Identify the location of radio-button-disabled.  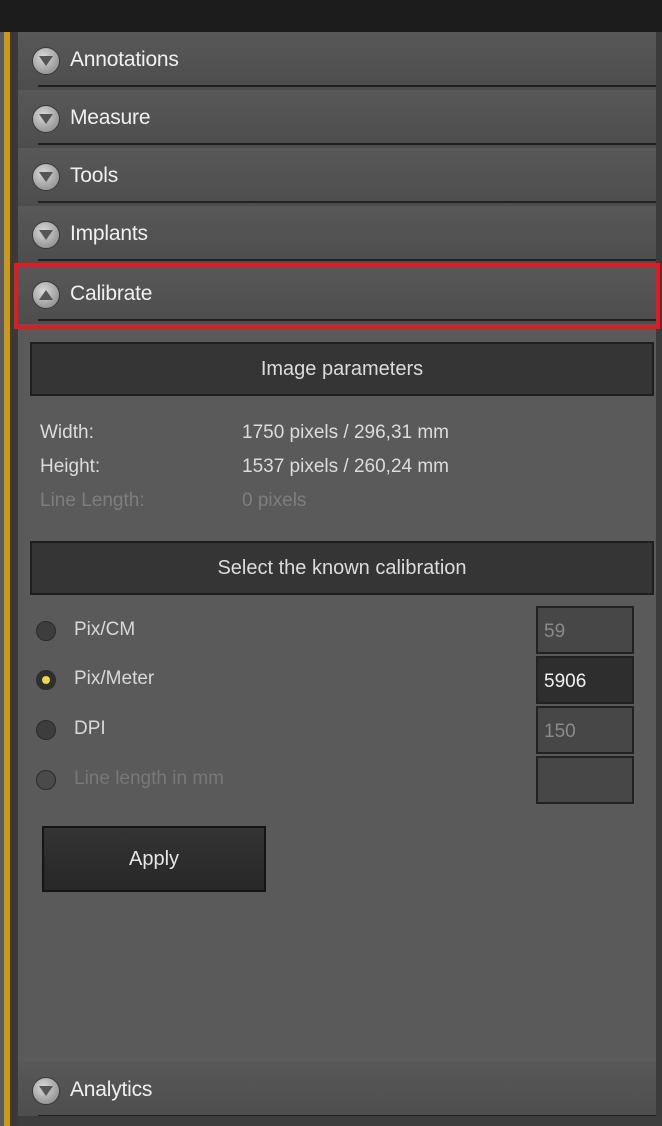
(46, 780).